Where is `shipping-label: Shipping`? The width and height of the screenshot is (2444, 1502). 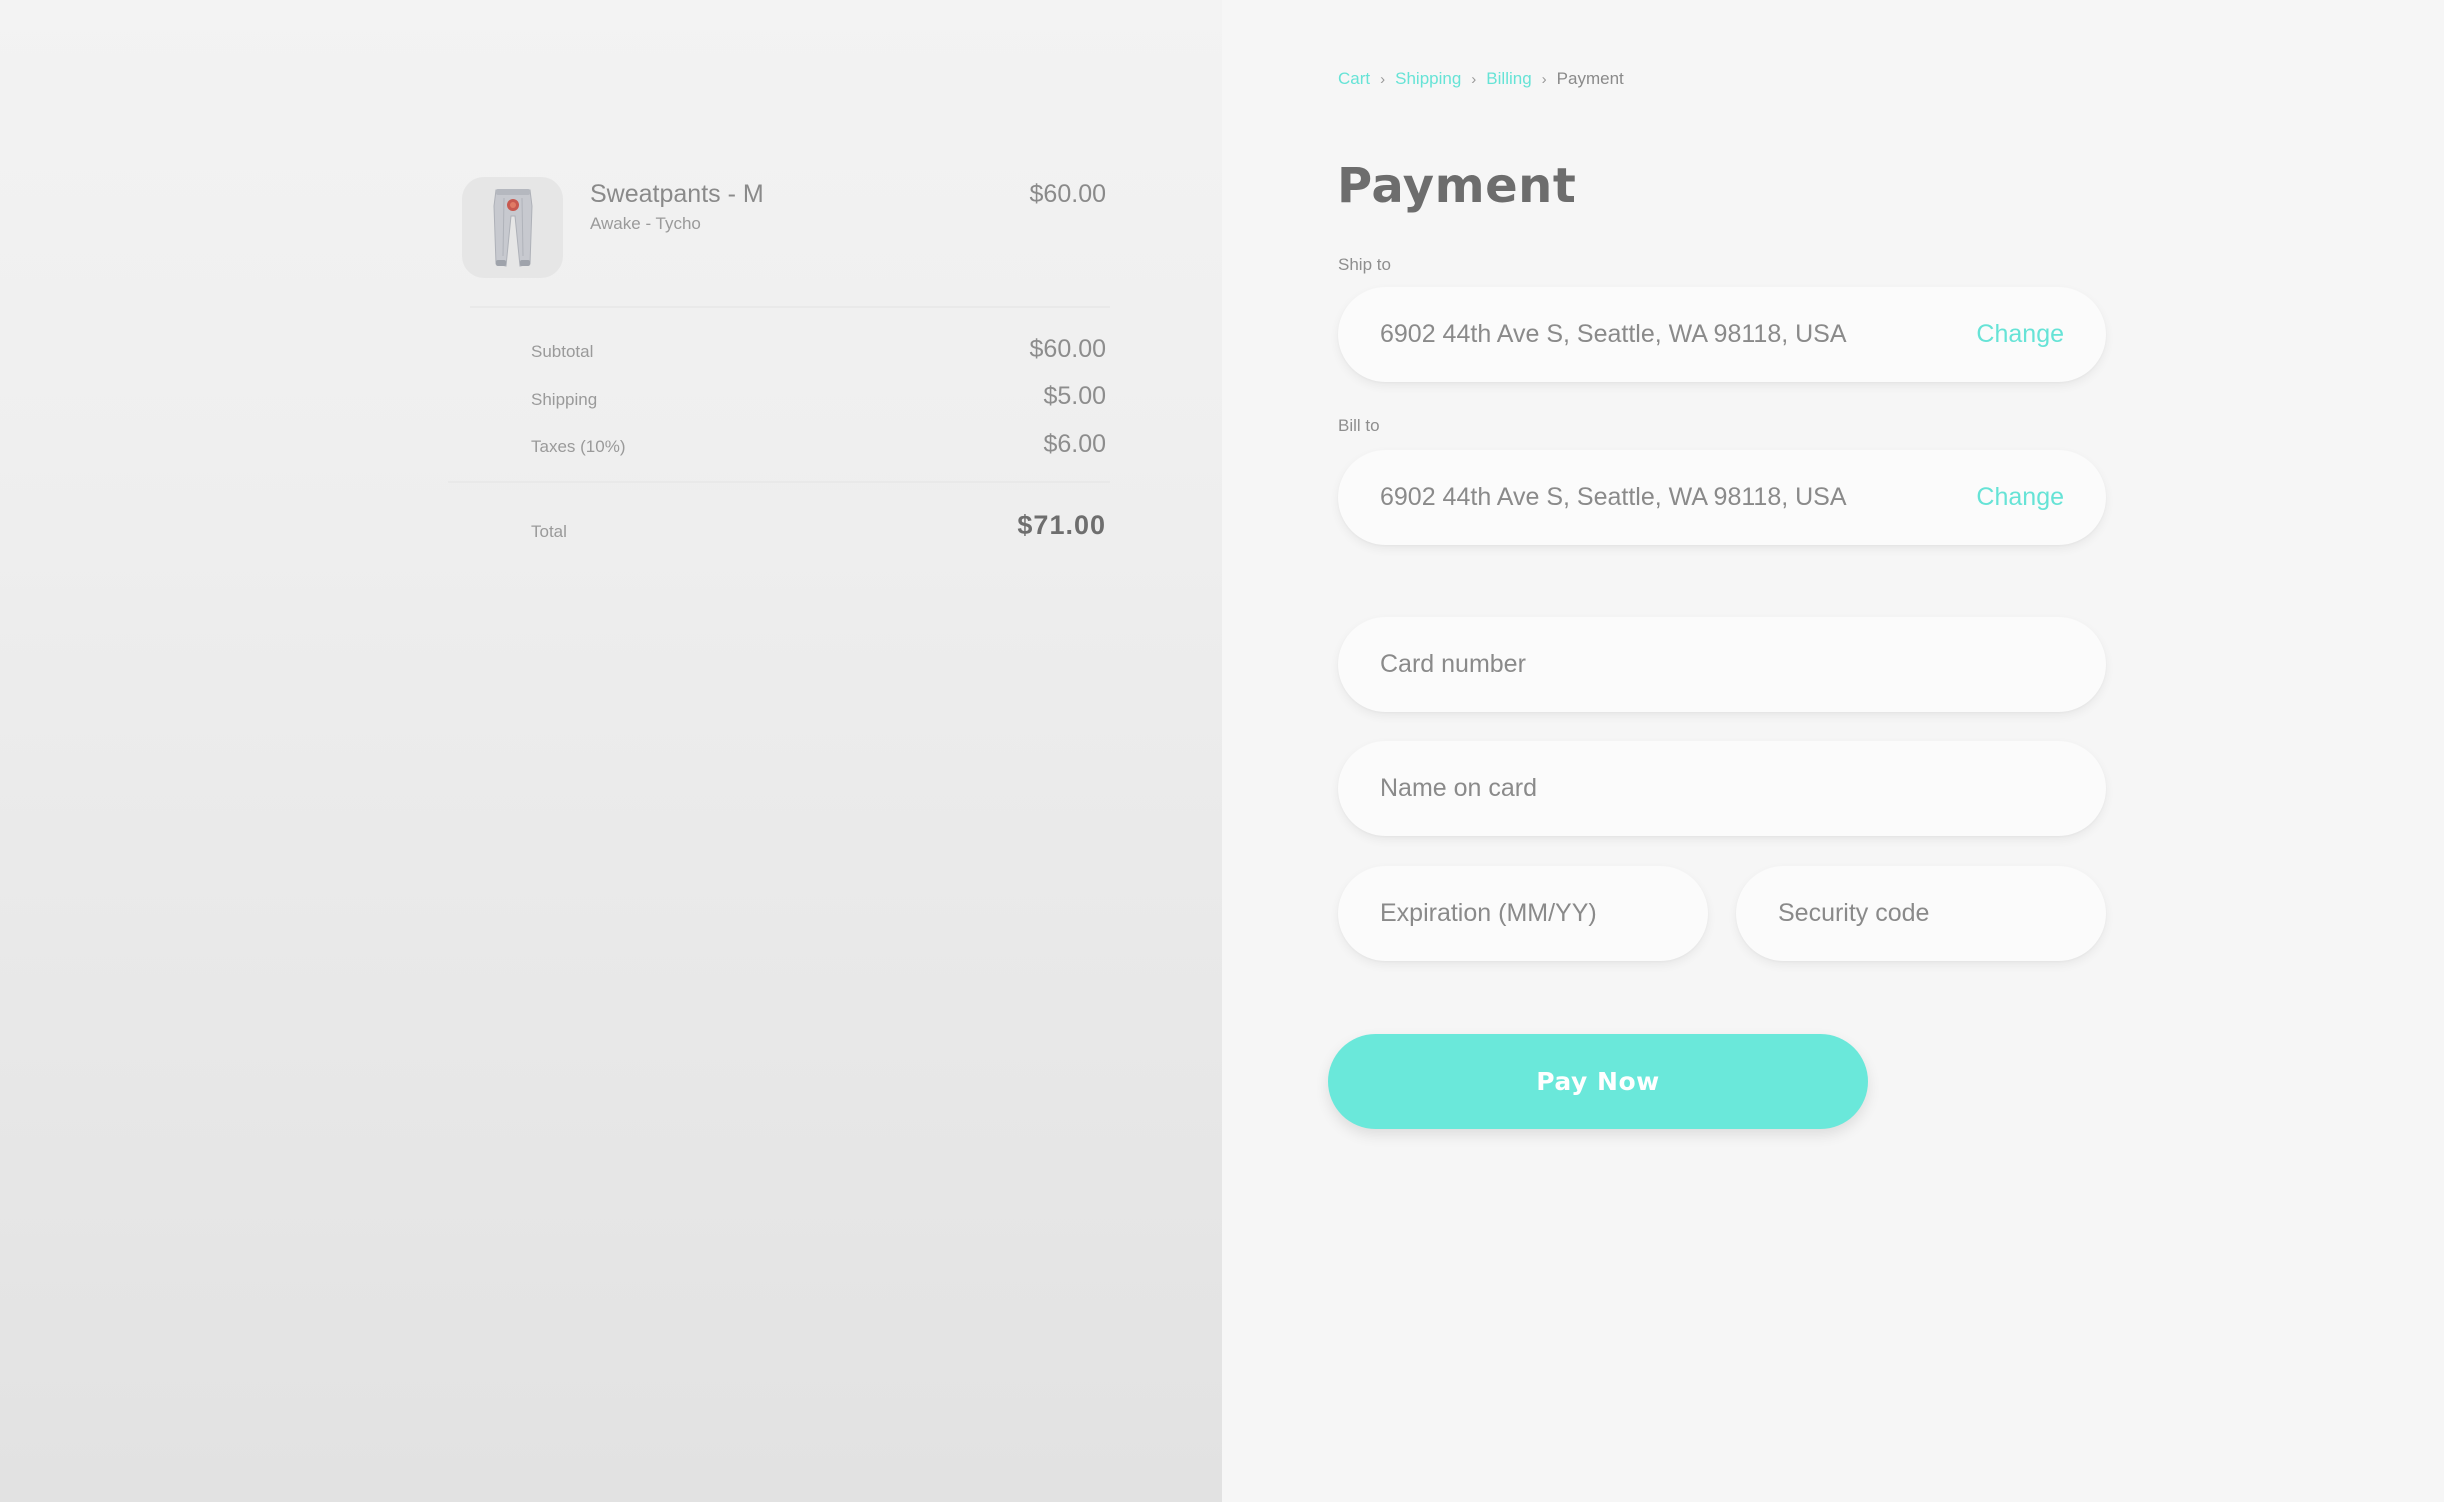 shipping-label: Shipping is located at coordinates (564, 399).